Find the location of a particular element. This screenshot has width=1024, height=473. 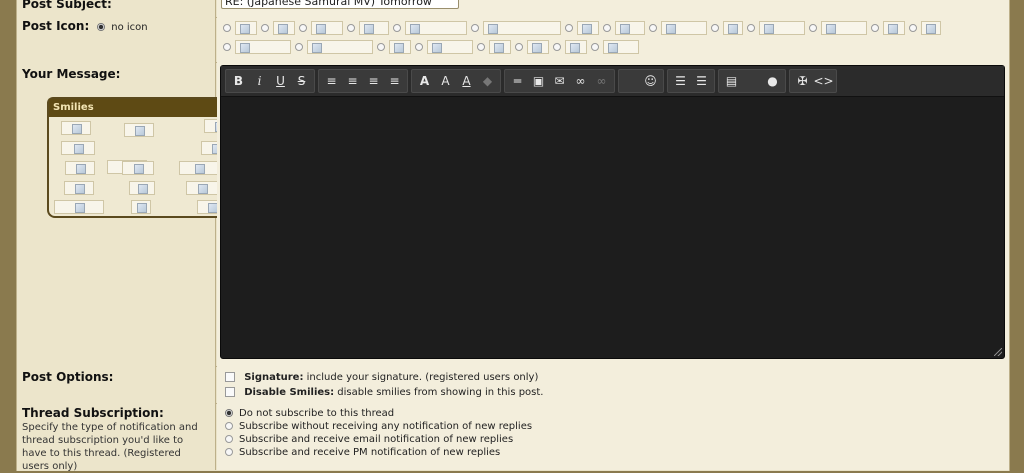

horizontal-rule-icon: ═ is located at coordinates (517, 81).